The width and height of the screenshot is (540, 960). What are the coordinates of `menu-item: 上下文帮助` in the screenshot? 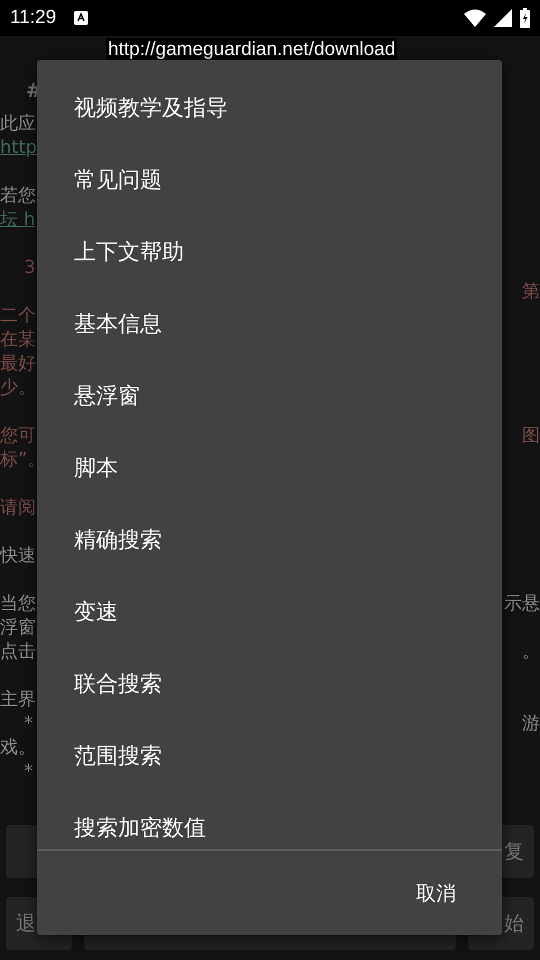 It's located at (269, 252).